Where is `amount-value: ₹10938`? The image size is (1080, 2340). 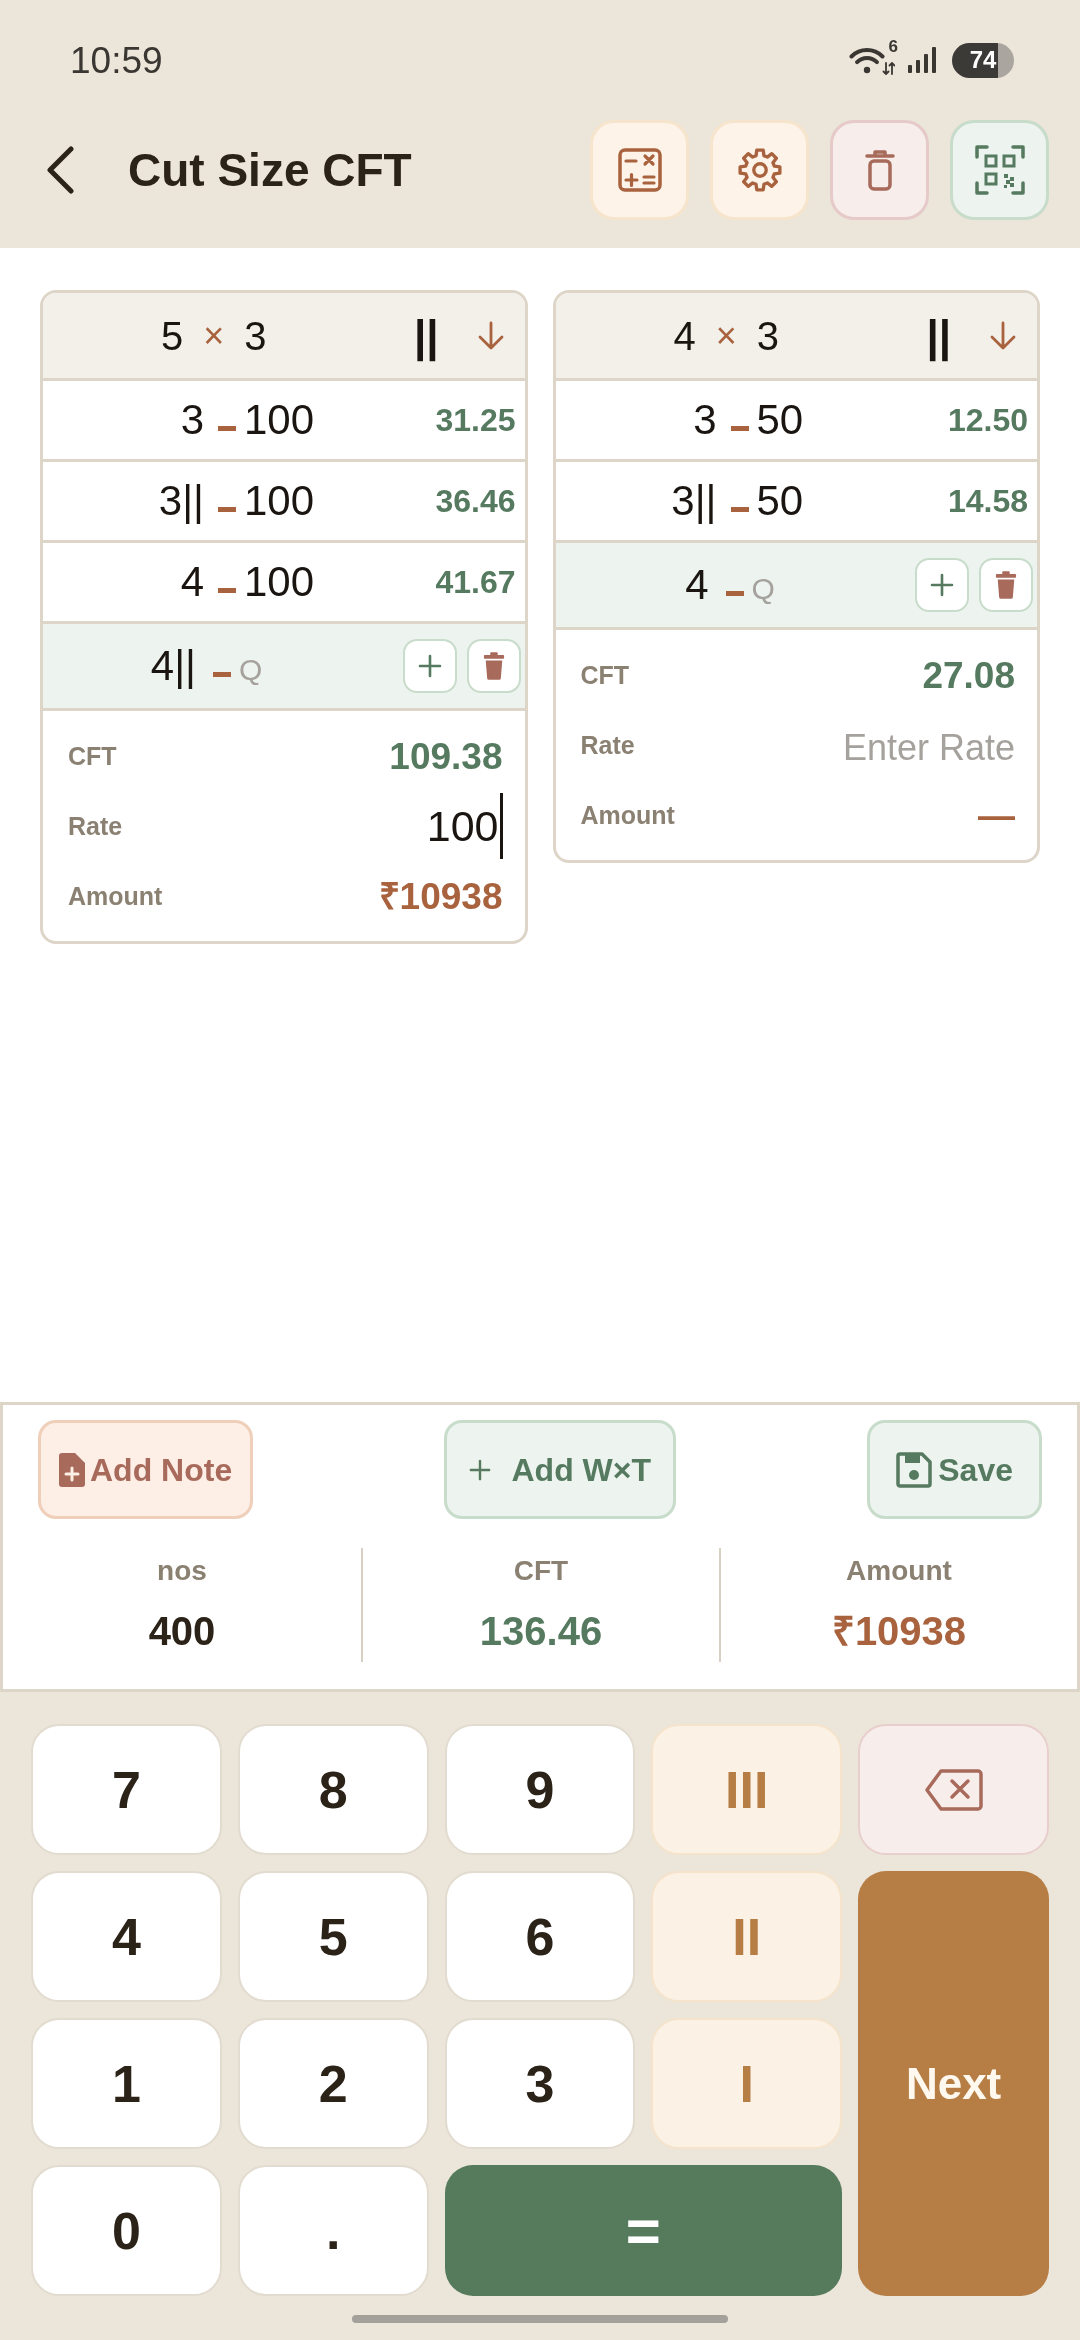 amount-value: ₹10938 is located at coordinates (440, 896).